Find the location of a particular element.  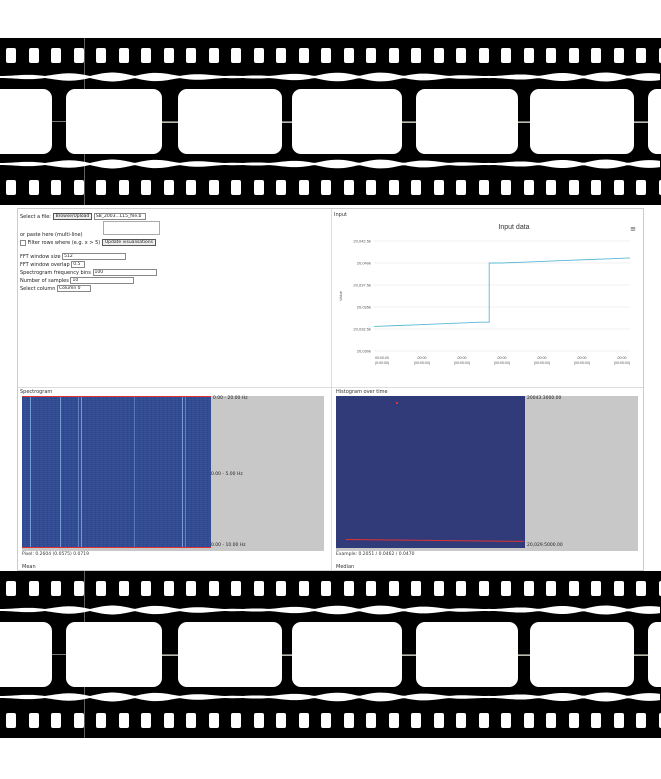

filter-checkbox is located at coordinates (23, 242).